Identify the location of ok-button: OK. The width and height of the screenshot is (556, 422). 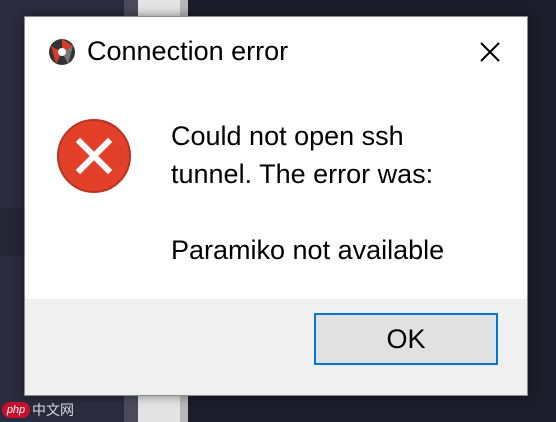
(406, 339).